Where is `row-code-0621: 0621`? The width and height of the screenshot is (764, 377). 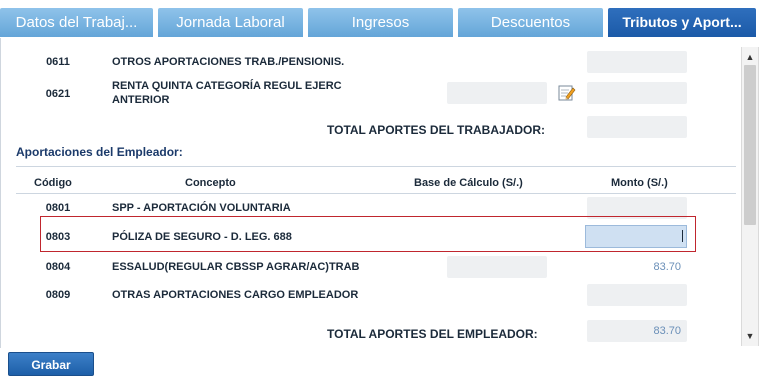 row-code-0621: 0621 is located at coordinates (58, 94).